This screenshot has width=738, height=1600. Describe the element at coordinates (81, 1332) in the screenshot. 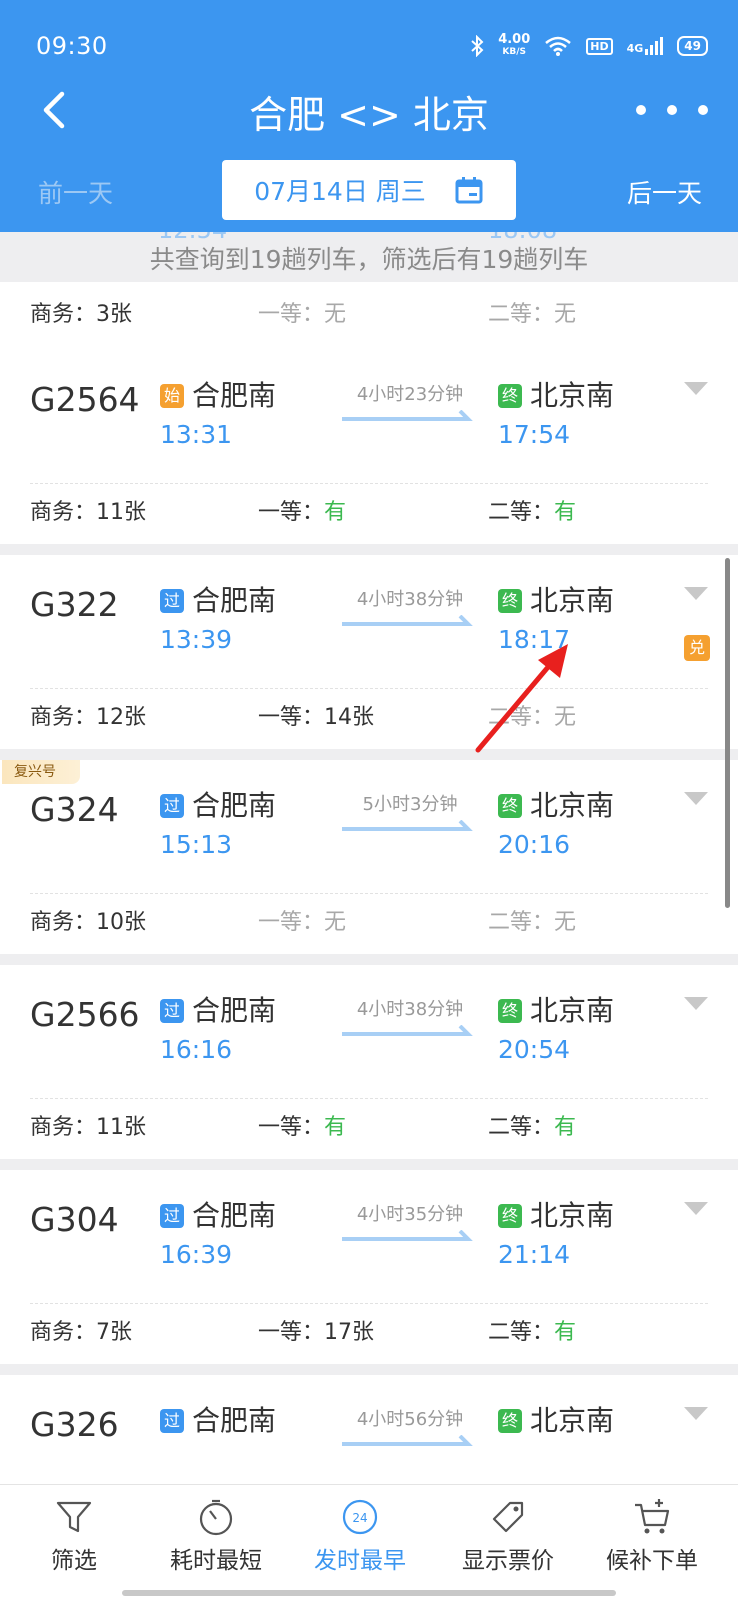

I see `seat-business: 商务：7张` at that location.